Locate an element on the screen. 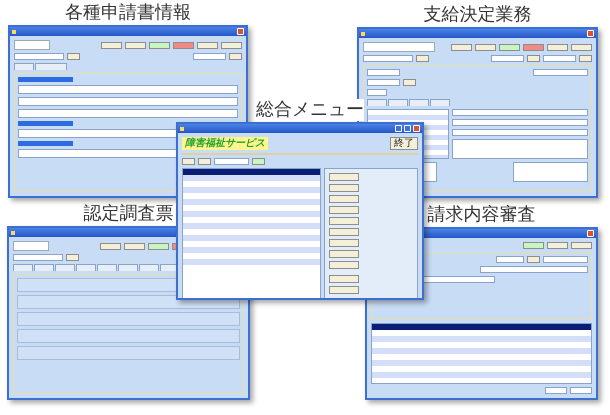 This screenshot has height=415, width=610. caption: 総合メニュー is located at coordinates (310, 110).